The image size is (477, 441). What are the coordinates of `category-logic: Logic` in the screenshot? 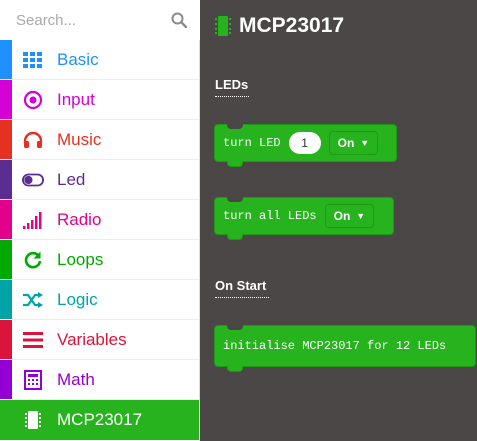 It's located at (99, 300).